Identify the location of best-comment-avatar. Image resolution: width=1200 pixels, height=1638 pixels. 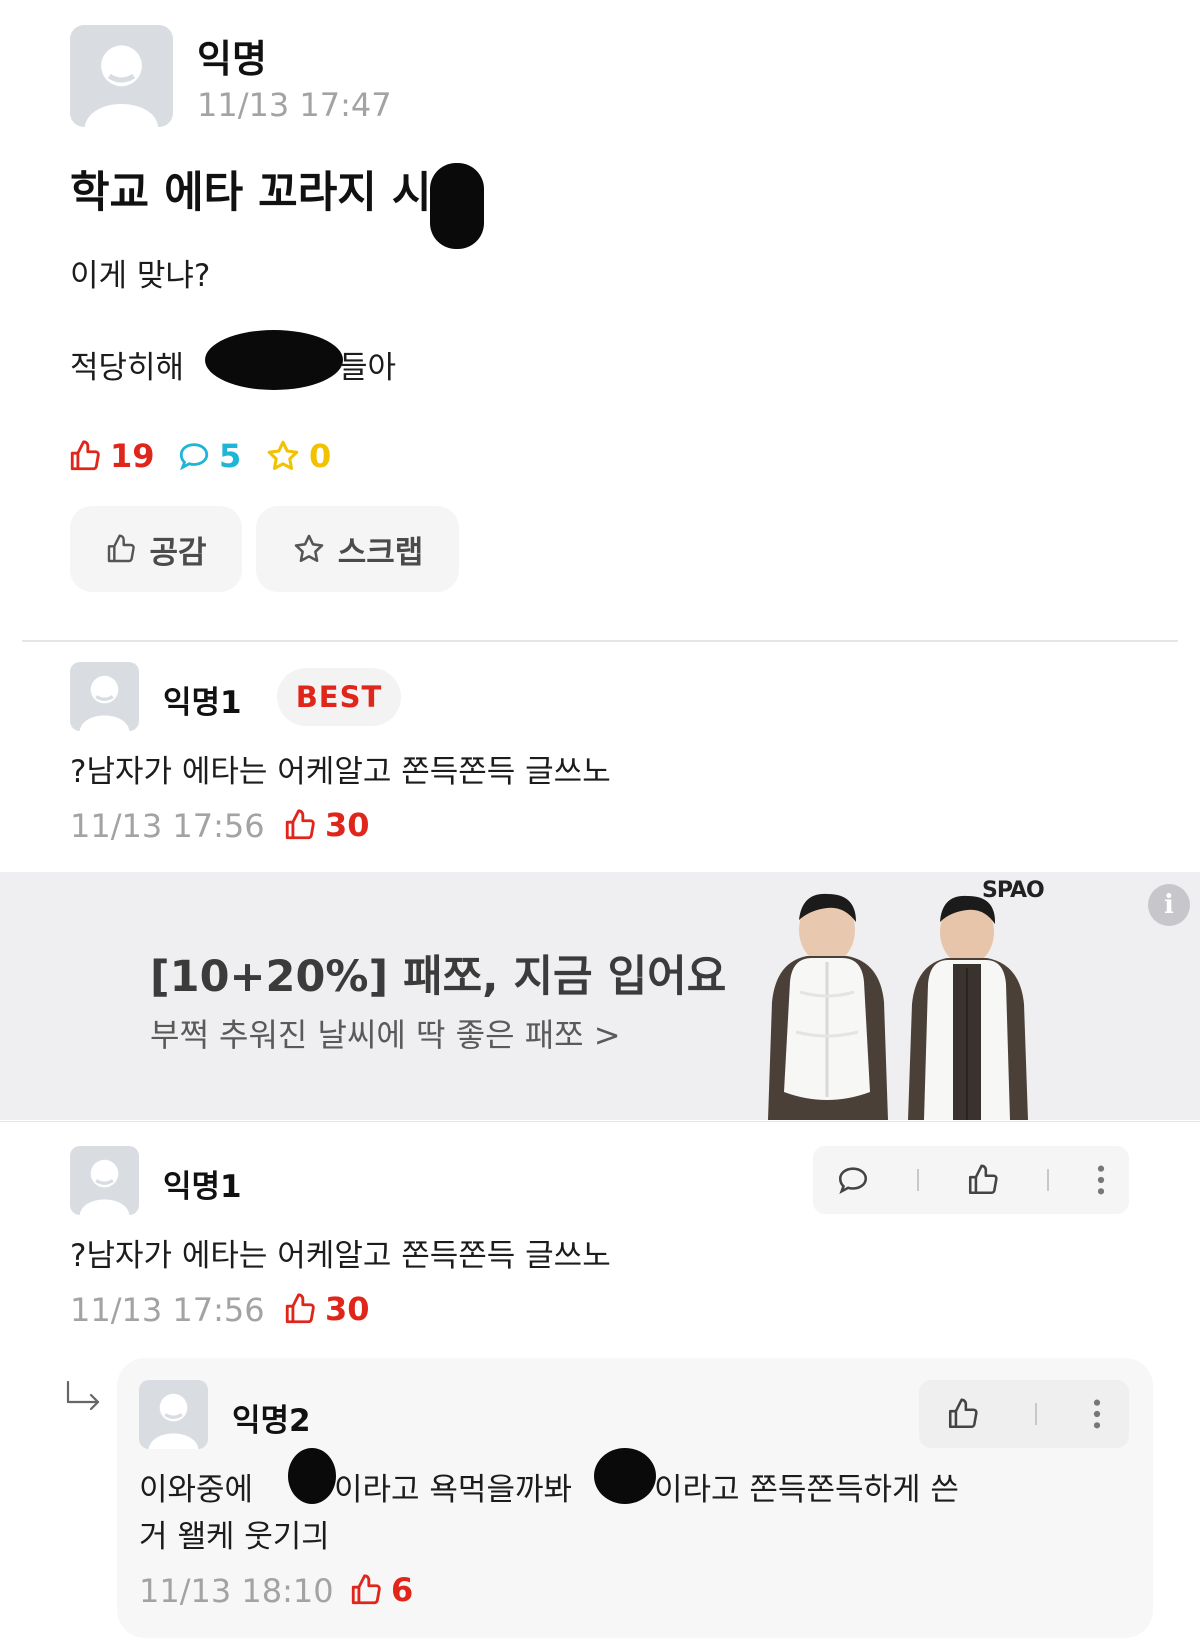
(104, 696).